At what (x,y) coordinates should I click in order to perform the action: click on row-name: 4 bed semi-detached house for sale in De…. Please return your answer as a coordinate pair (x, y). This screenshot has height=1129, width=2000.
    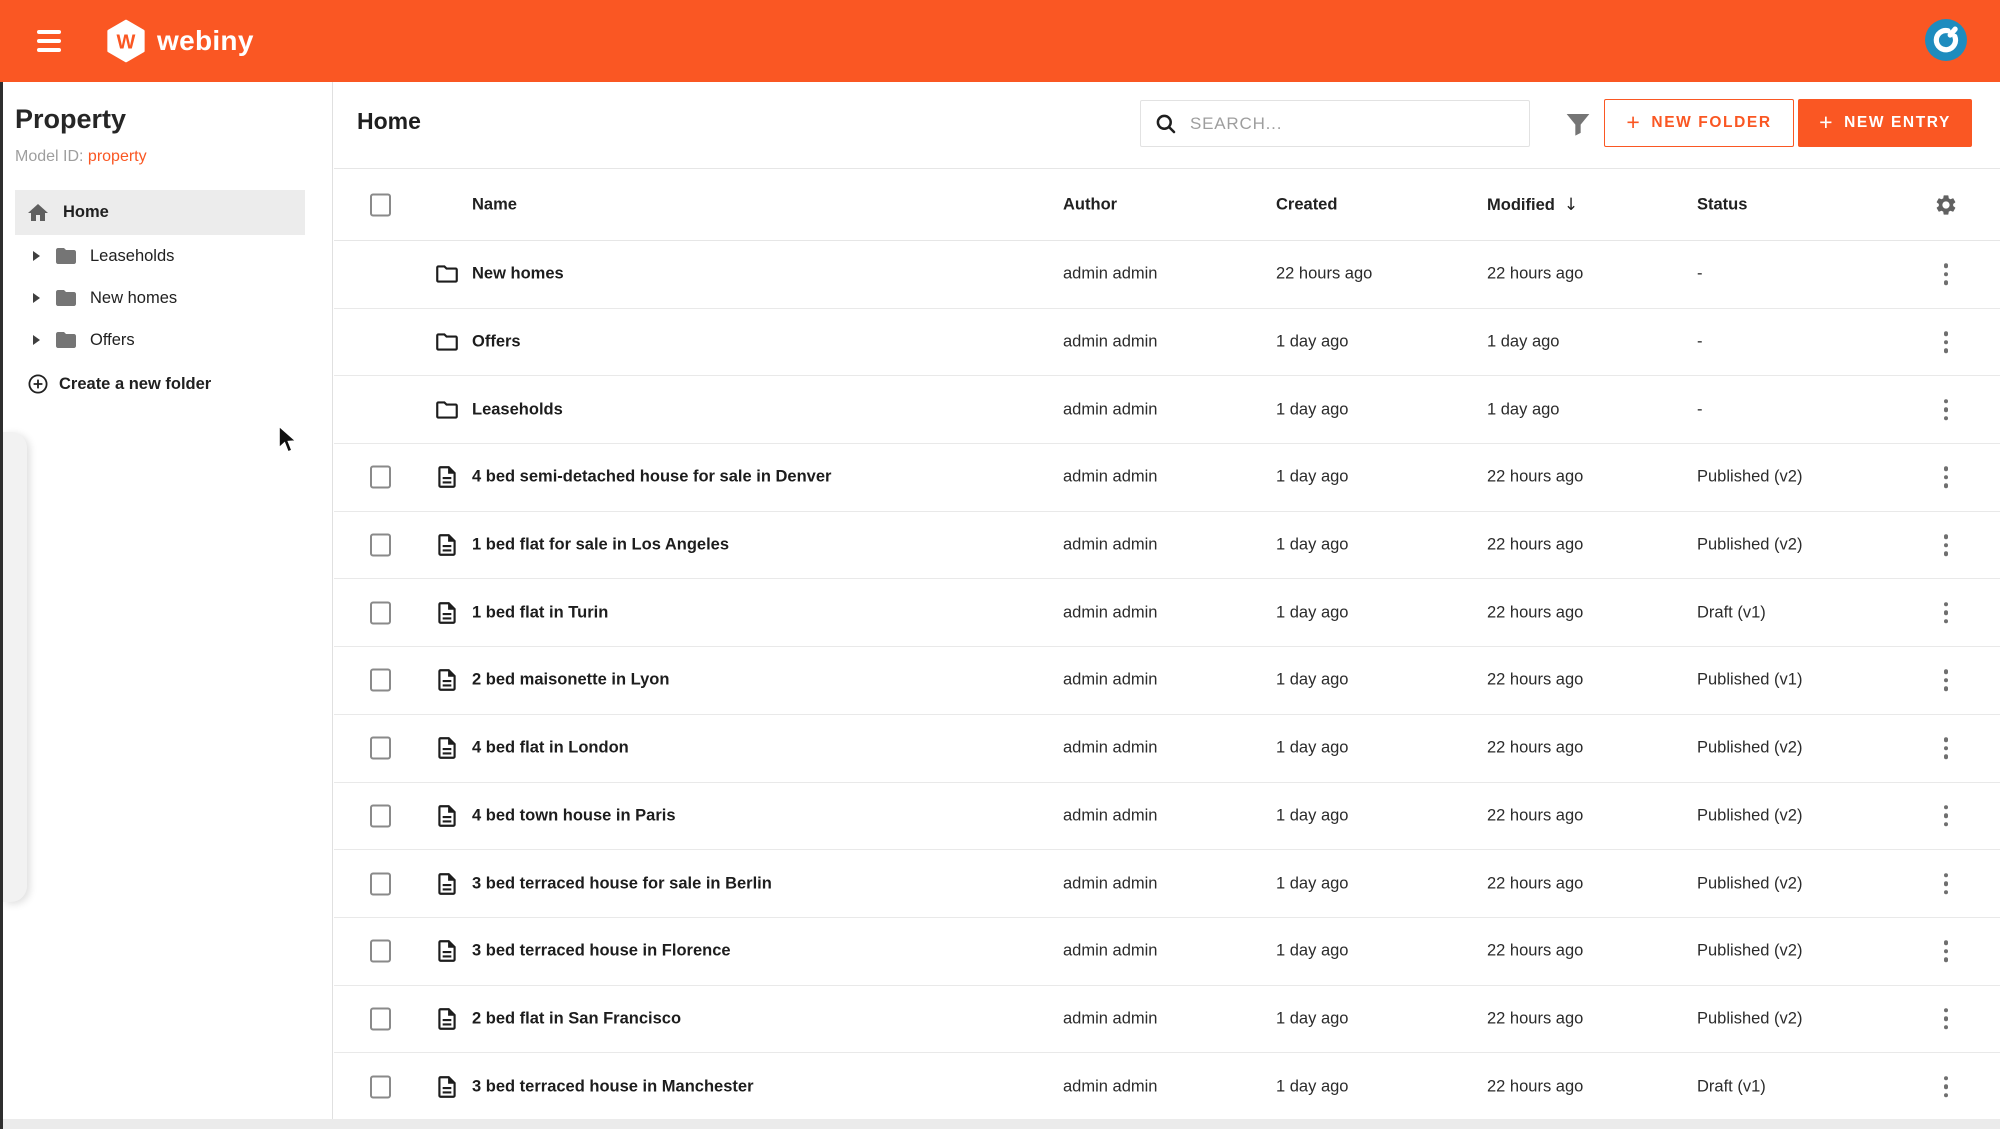
    Looking at the image, I should click on (651, 477).